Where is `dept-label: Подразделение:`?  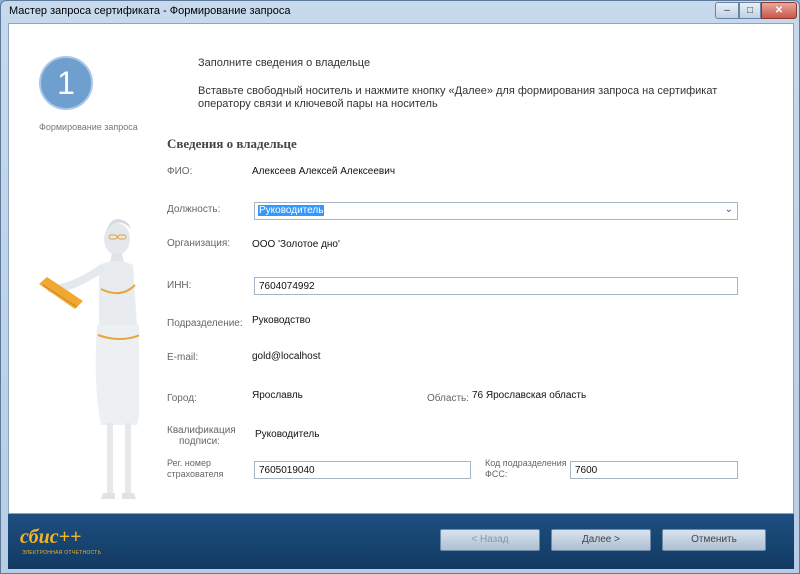 dept-label: Подразделение: is located at coordinates (205, 323).